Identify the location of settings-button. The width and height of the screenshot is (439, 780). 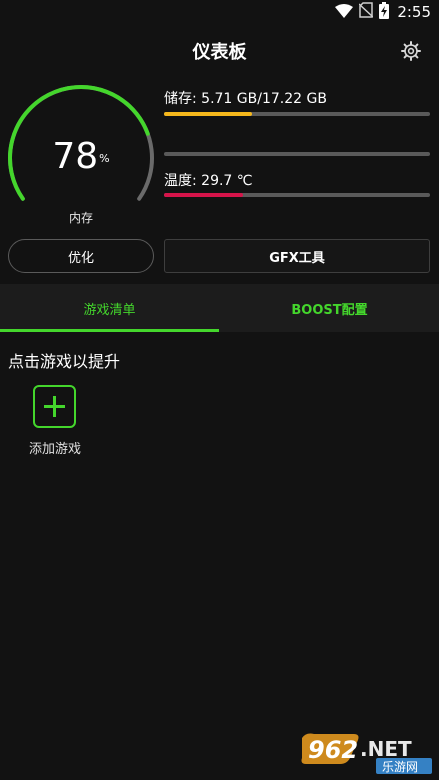
(411, 51).